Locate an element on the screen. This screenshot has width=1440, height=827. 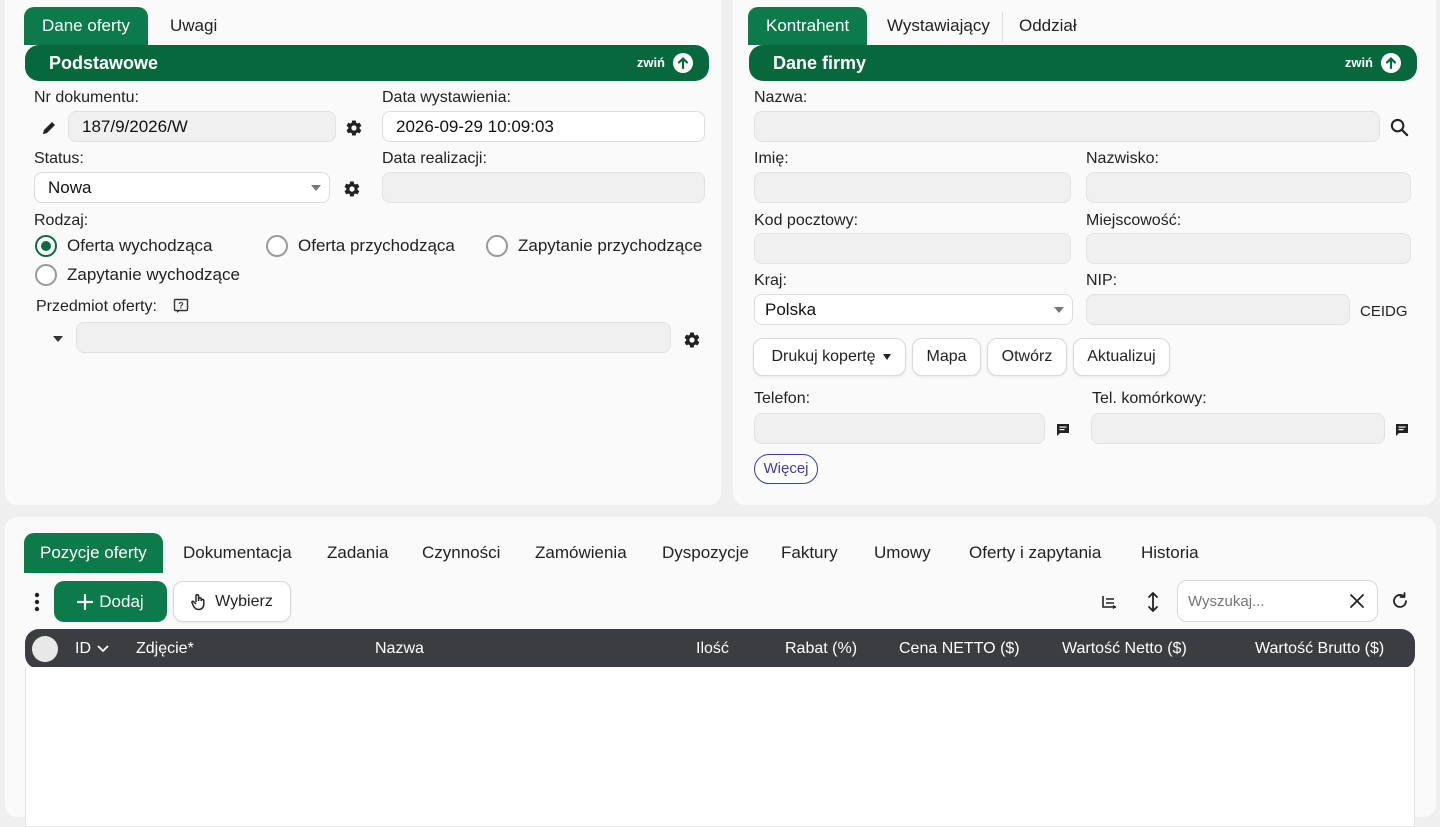
mobile-label: Tel. komórkowy: is located at coordinates (1149, 398).